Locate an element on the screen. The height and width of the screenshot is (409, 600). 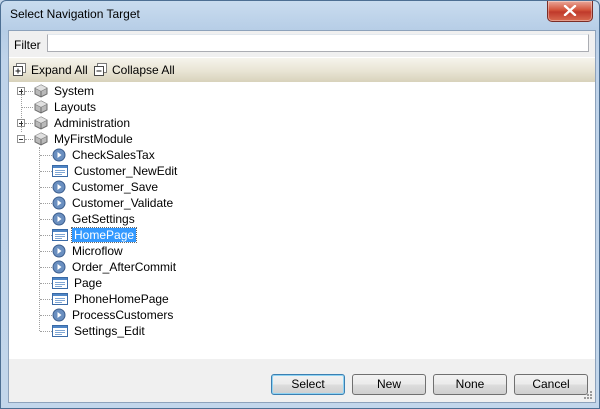
collapse-all-icon is located at coordinates (100, 69).